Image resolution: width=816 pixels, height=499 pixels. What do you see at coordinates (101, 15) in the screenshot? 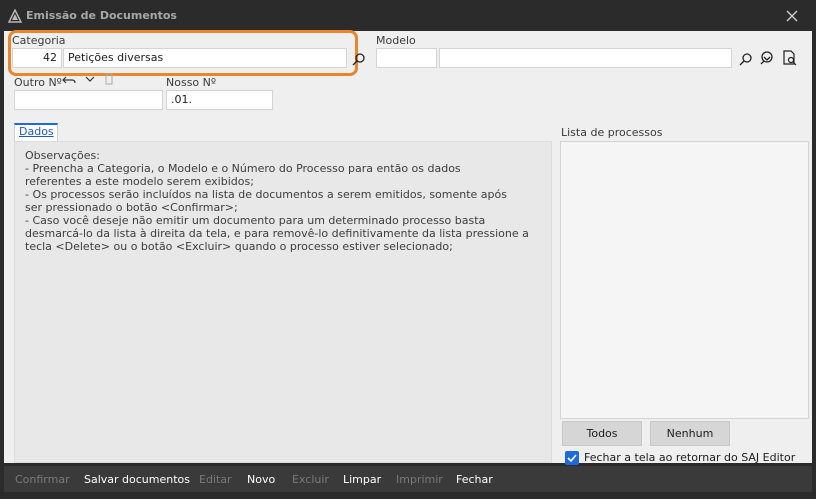
I see `window-title: Emissão de Documentos` at bounding box center [101, 15].